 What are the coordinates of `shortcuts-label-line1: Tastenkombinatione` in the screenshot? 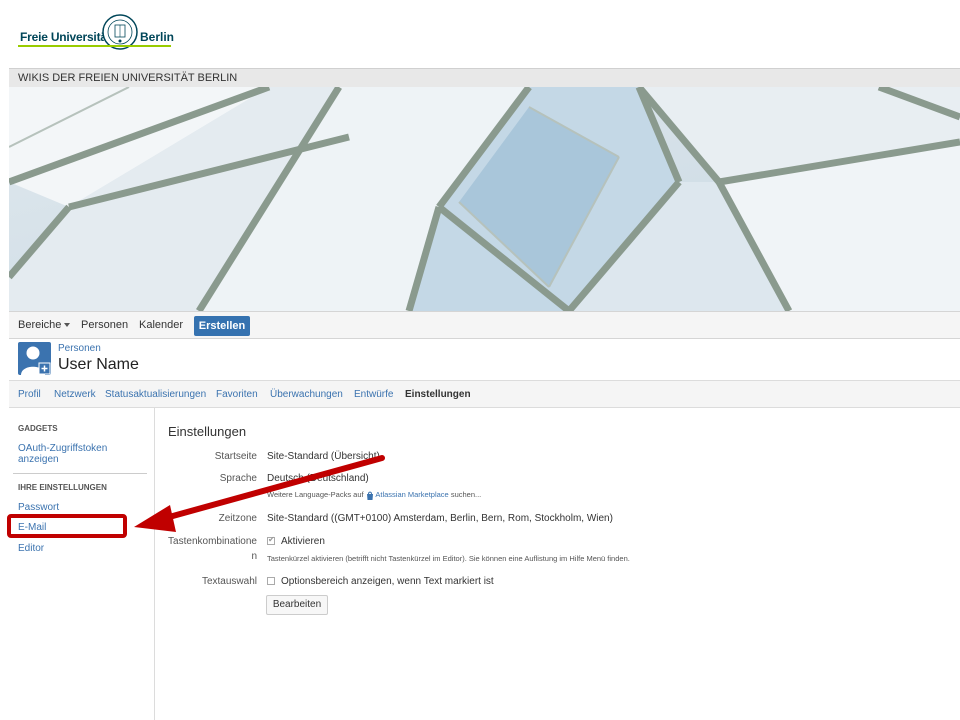 It's located at (212, 541).